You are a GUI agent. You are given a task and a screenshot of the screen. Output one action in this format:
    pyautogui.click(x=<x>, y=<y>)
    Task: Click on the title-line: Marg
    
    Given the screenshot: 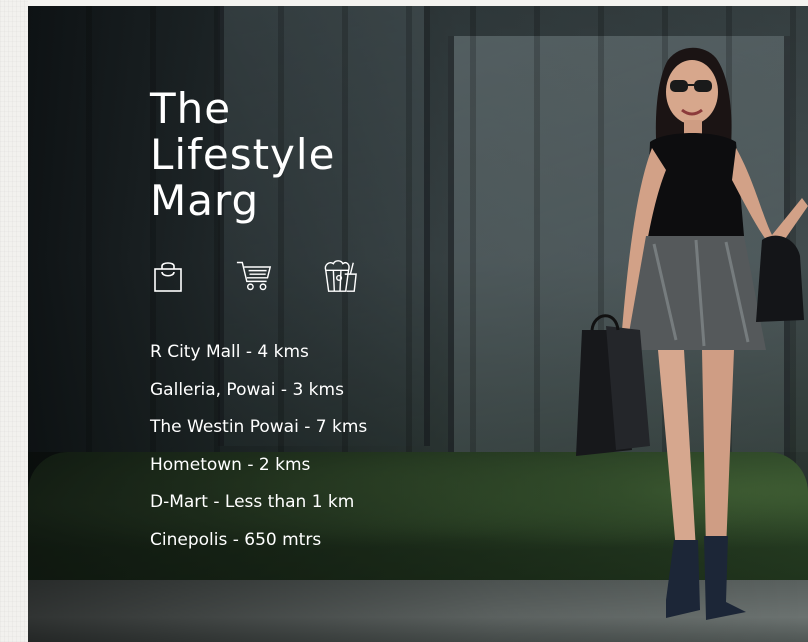 What is the action you would take?
    pyautogui.click(x=205, y=200)
    